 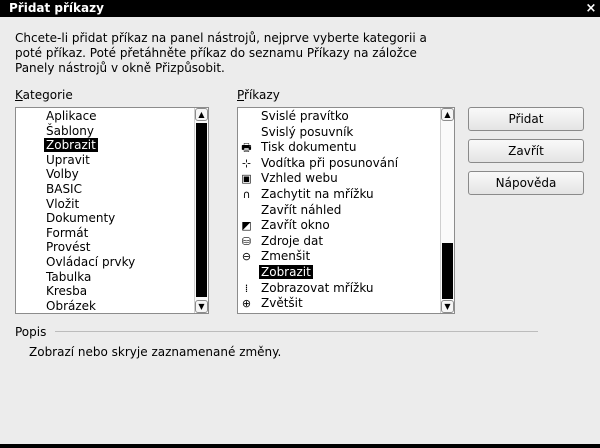 I want to click on title-bar: Přidat příkazy ×, so click(x=300, y=8).